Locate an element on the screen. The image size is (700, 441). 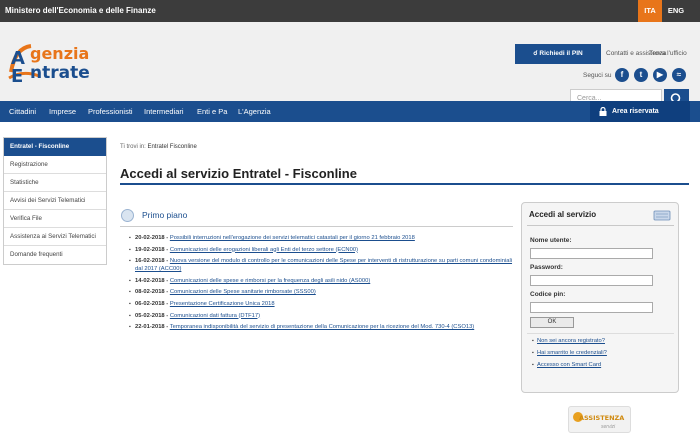
nav-cittadini: Cittadini is located at coordinates (22, 111).